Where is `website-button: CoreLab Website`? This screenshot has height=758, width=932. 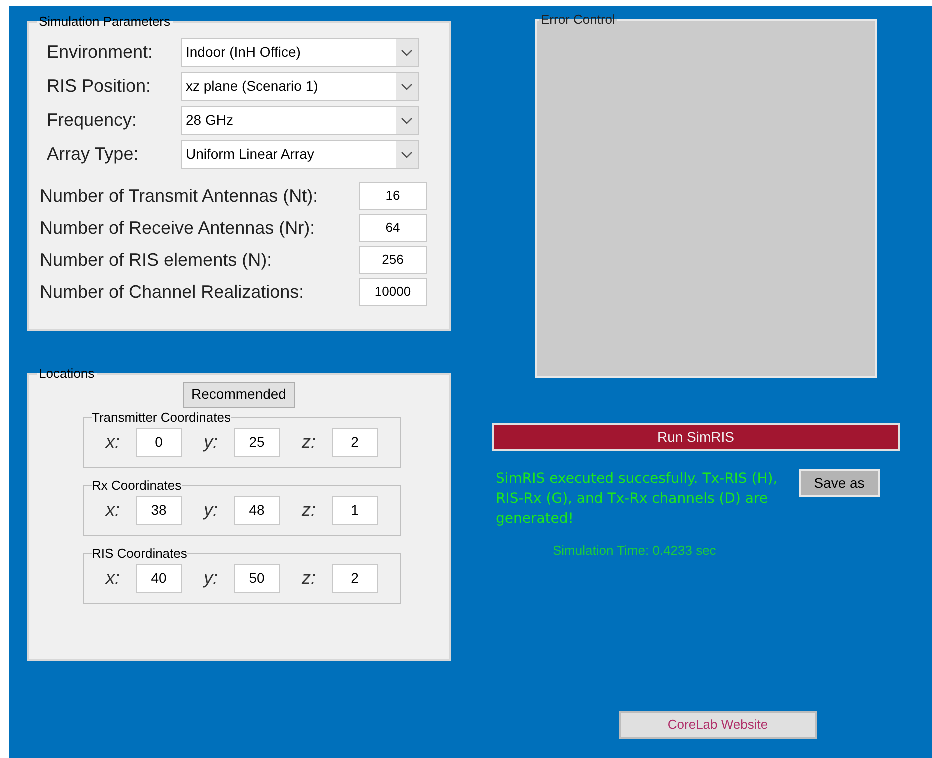
website-button: CoreLab Website is located at coordinates (718, 724).